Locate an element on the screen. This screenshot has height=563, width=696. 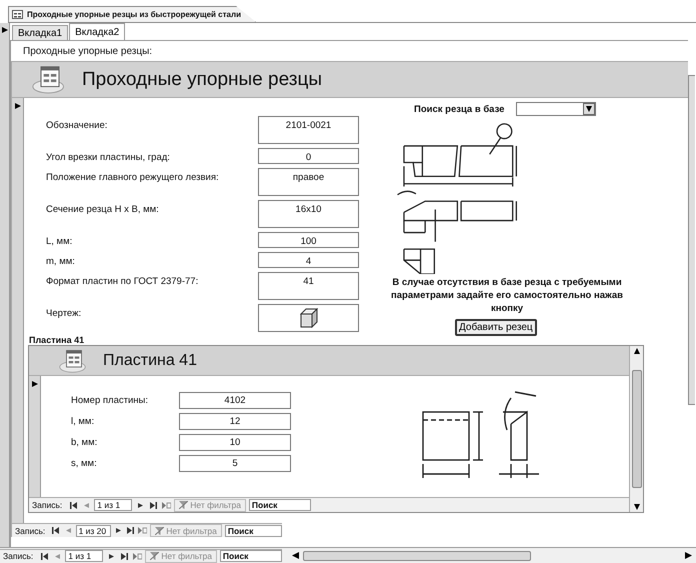
tab: Вкладка2 is located at coordinates (97, 31).